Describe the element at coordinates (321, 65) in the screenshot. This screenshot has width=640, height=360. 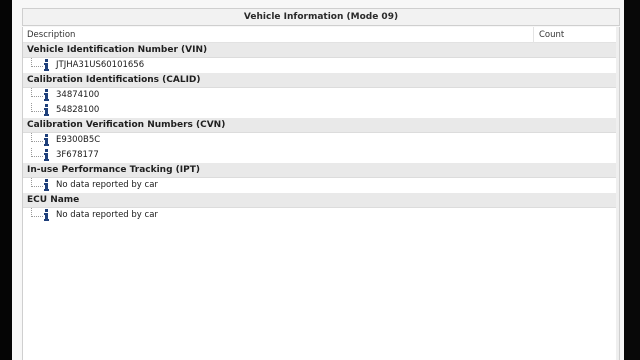
I see `list-item: JTJHA31US60101656` at that location.